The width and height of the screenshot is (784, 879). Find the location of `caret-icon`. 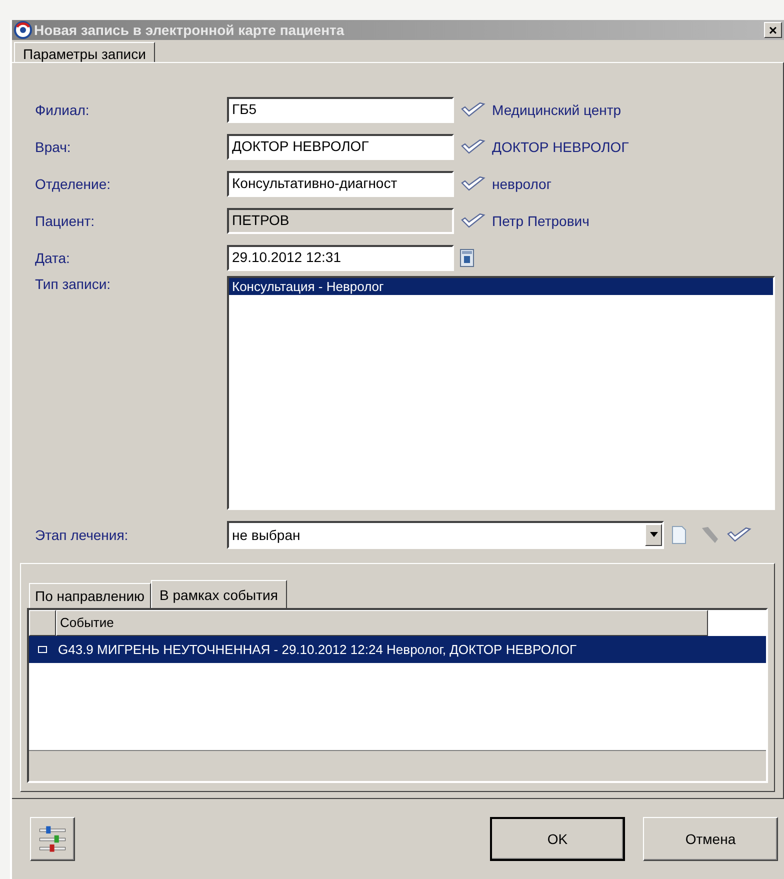

caret-icon is located at coordinates (654, 534).